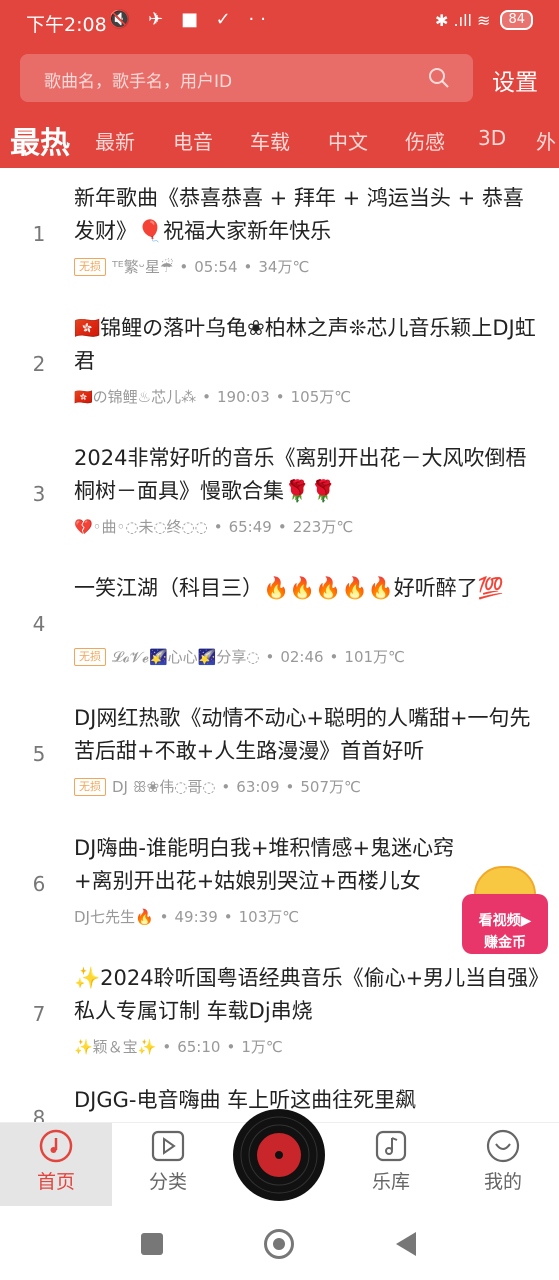 The image size is (559, 1280). What do you see at coordinates (39, 1014) in the screenshot?
I see `song-rank: 7` at bounding box center [39, 1014].